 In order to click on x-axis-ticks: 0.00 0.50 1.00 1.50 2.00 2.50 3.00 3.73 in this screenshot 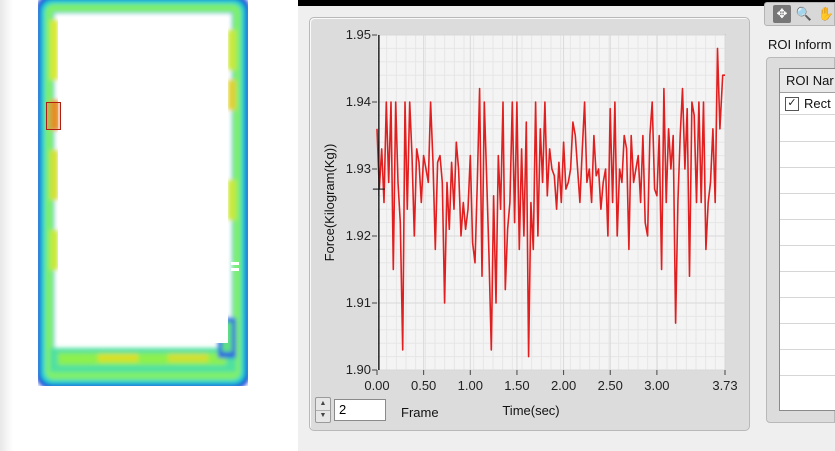, I will do `click(551, 381)`.